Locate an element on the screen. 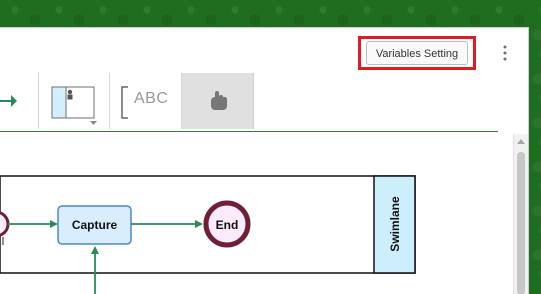 Image resolution: width=541 pixels, height=294 pixels. scrollbar-thumb is located at coordinates (521, 223).